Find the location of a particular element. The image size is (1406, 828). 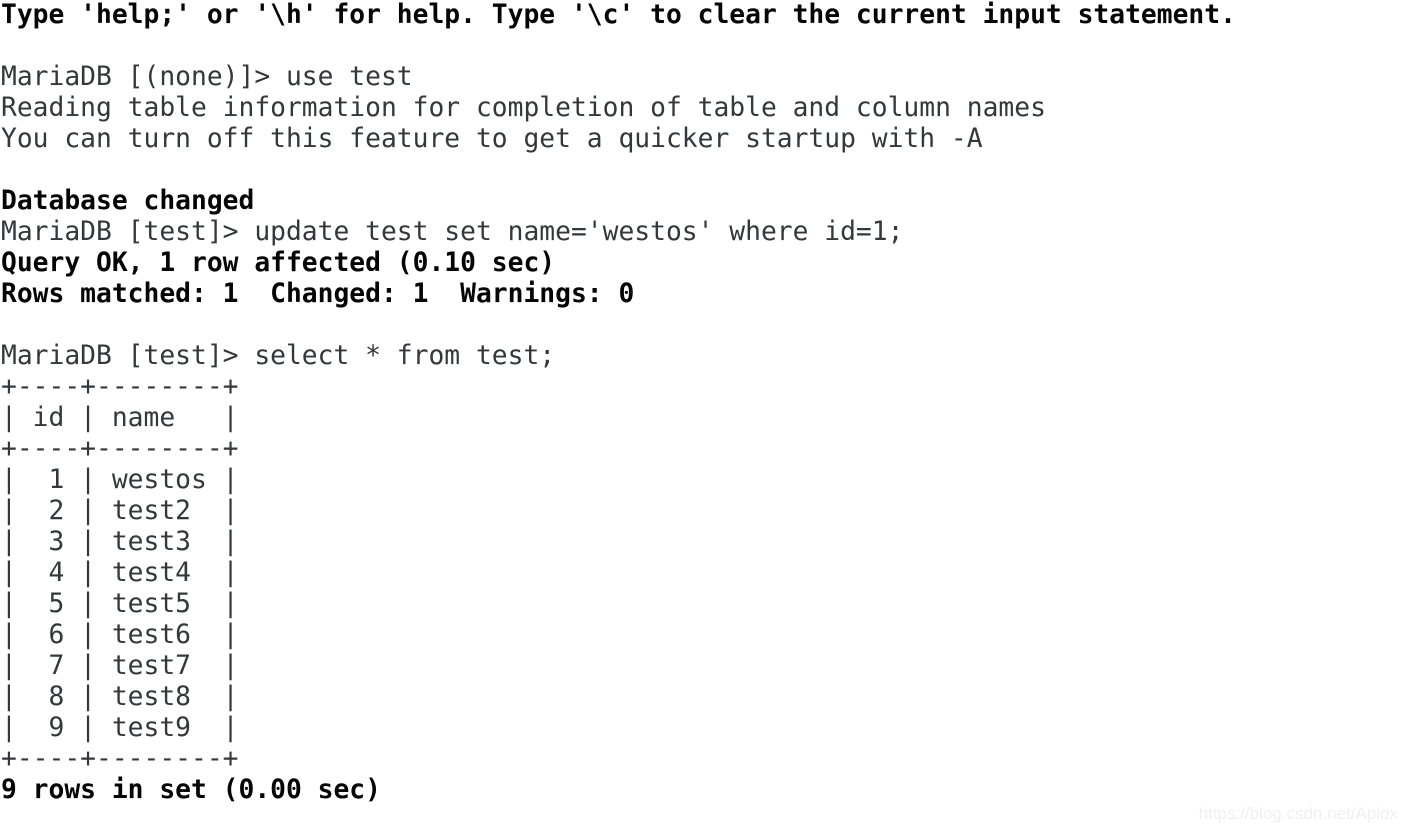

terminal-line: | 2 | test2 | is located at coordinates (120, 511).